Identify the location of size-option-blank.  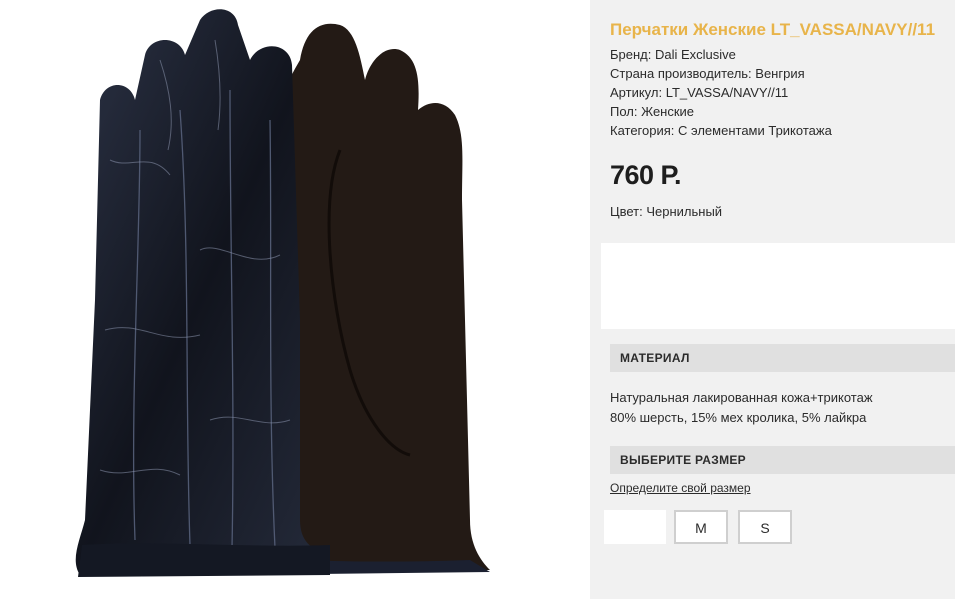
(635, 527).